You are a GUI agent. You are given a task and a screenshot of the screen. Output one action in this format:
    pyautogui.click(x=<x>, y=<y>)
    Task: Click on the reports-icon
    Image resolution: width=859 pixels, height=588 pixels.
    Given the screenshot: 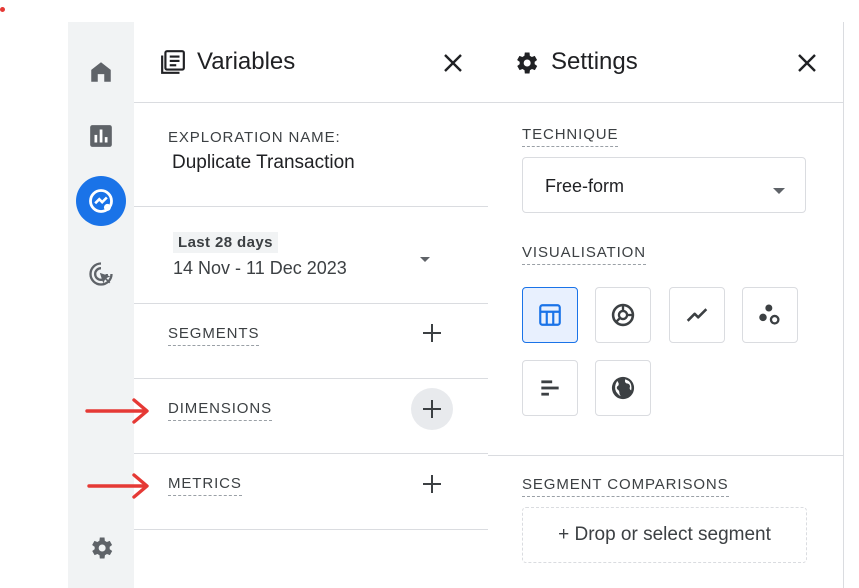 What is the action you would take?
    pyautogui.click(x=101, y=136)
    